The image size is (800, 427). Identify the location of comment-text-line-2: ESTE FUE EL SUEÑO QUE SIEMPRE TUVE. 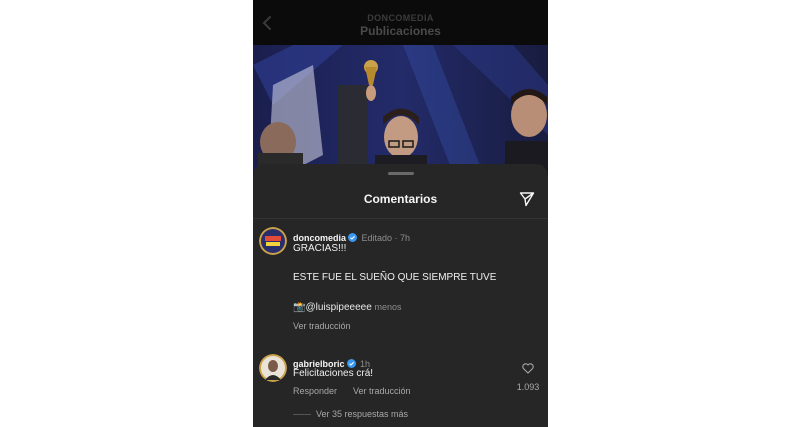
(395, 277).